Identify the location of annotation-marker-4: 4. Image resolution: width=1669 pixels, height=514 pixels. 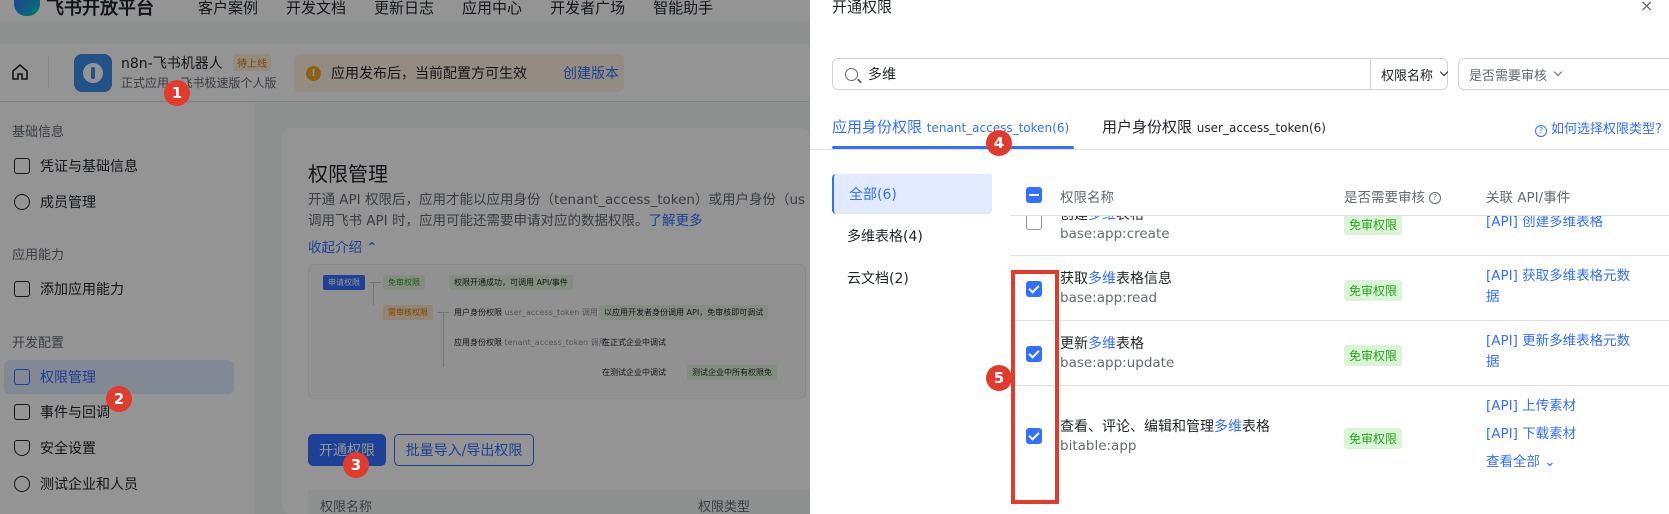
(999, 143).